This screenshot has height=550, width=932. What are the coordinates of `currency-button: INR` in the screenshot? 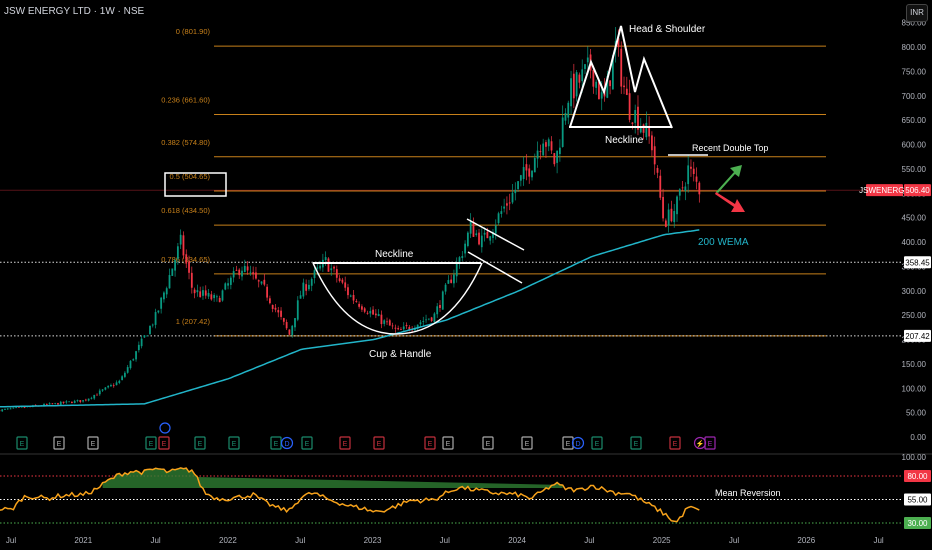 It's located at (917, 13).